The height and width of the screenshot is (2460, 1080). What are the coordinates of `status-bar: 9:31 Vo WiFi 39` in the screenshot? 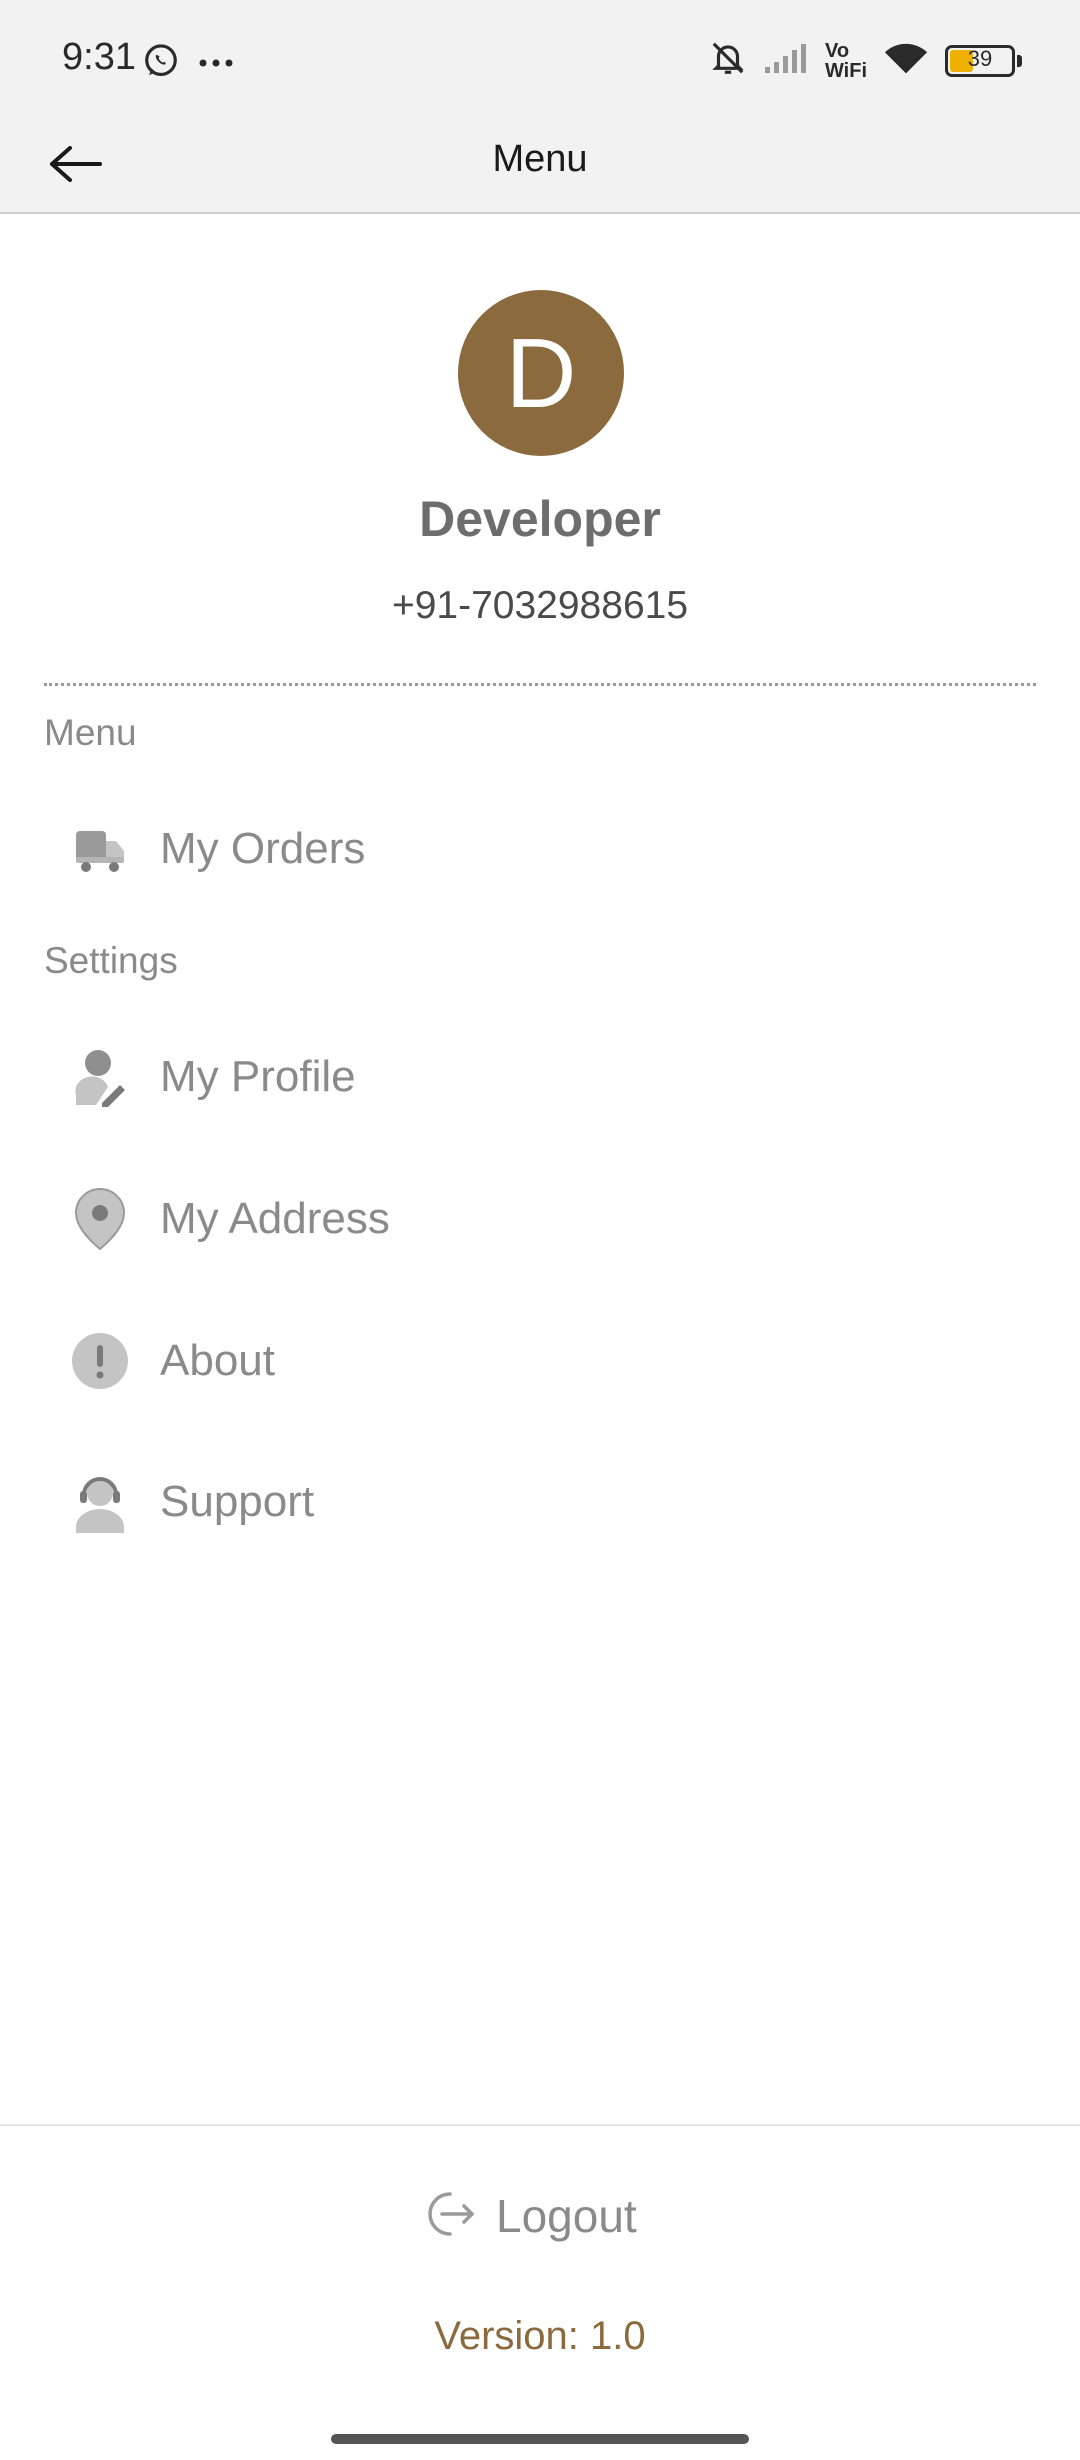 It's located at (540, 59).